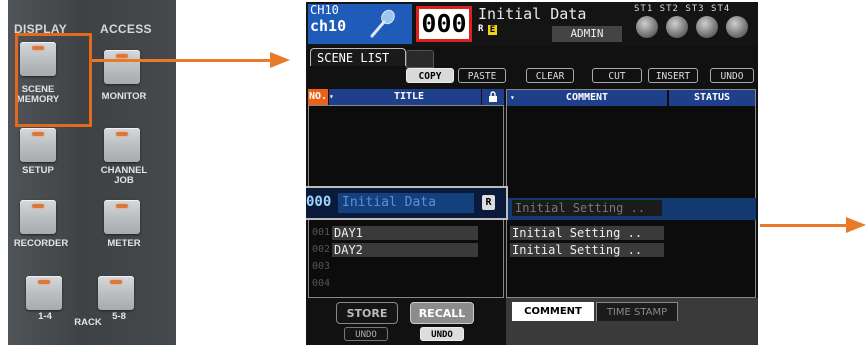 The width and height of the screenshot is (866, 345). I want to click on column-header-comment-label: COMMENT, so click(587, 97).